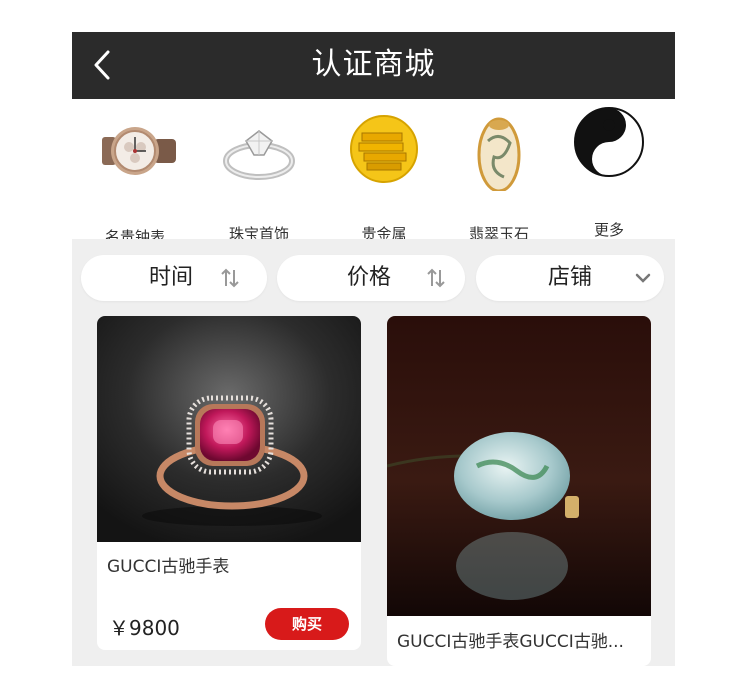 The height and width of the screenshot is (699, 750). I want to click on watch-icon, so click(135, 151).